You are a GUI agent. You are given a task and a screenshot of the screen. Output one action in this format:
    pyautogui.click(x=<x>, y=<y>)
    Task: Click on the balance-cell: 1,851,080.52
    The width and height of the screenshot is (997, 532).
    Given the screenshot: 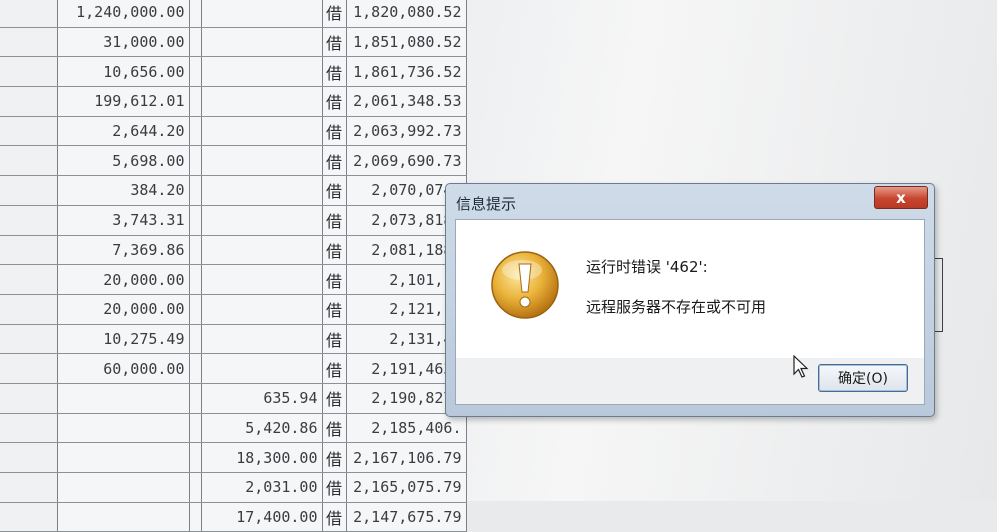 What is the action you would take?
    pyautogui.click(x=406, y=42)
    